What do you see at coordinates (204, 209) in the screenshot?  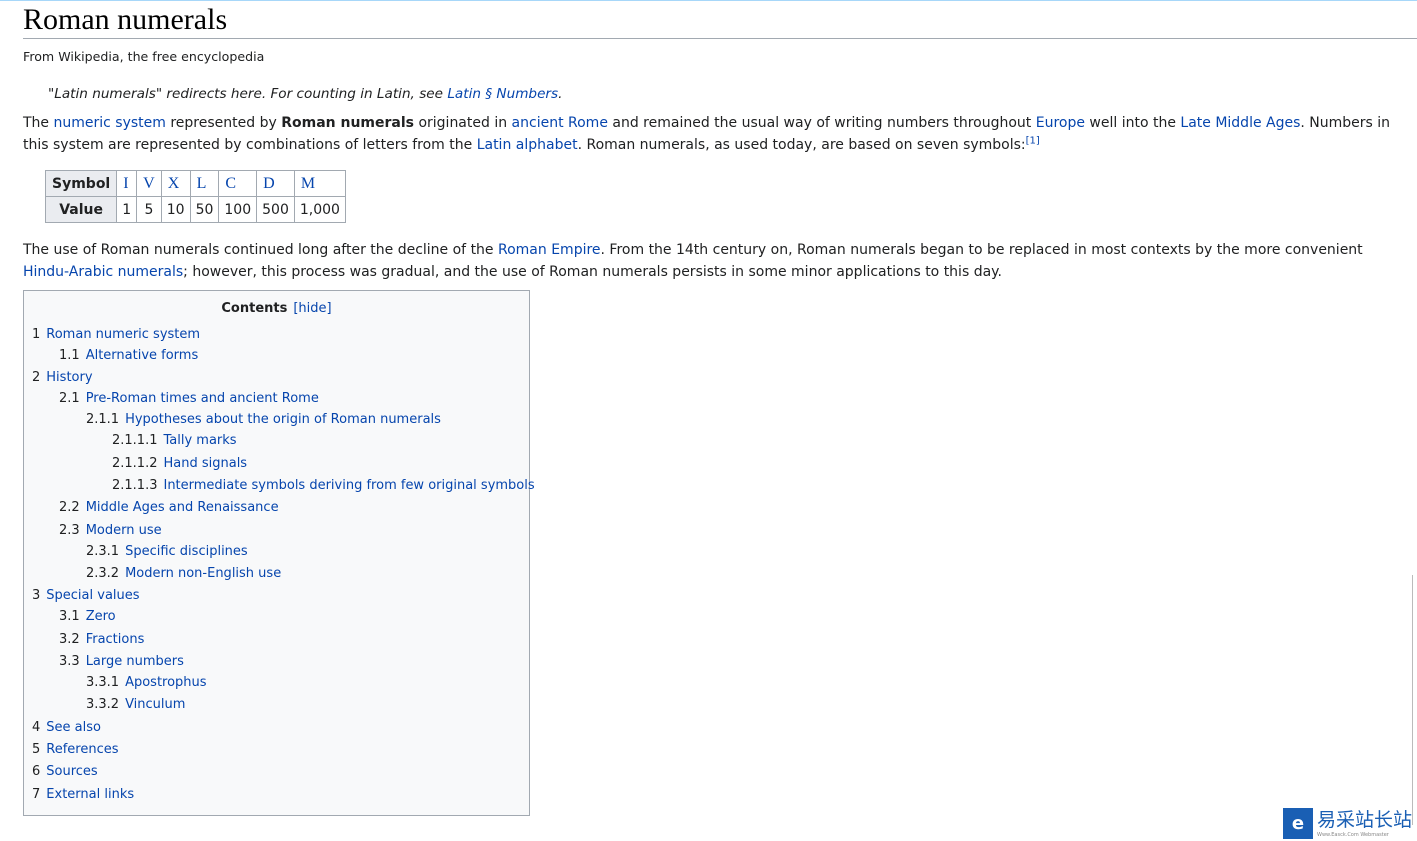 I see `value-cell: 50` at bounding box center [204, 209].